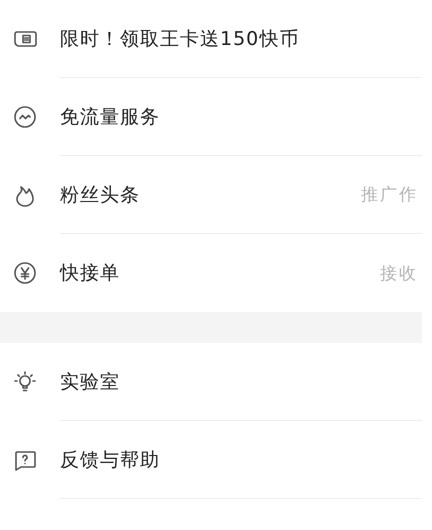 This screenshot has height=530, width=432. I want to click on menu-item-label: 粉丝头条, so click(100, 195).